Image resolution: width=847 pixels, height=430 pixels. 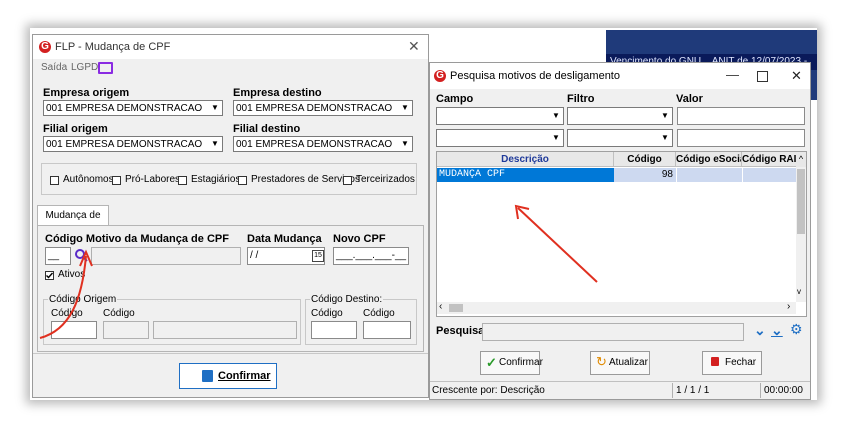 I want to click on annotation-arrow-search, so click(x=557, y=245).